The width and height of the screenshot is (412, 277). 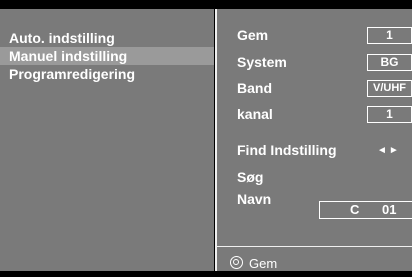 What do you see at coordinates (250, 177) in the screenshot?
I see `setting-label-search: Søg` at bounding box center [250, 177].